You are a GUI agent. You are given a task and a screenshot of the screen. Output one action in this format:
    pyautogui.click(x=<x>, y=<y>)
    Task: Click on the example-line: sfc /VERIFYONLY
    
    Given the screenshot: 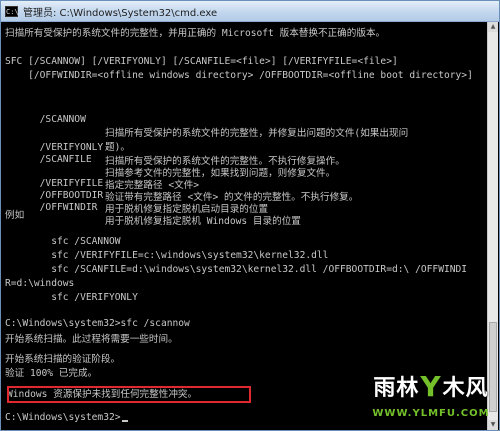 What is the action you would take?
    pyautogui.click(x=71, y=297)
    